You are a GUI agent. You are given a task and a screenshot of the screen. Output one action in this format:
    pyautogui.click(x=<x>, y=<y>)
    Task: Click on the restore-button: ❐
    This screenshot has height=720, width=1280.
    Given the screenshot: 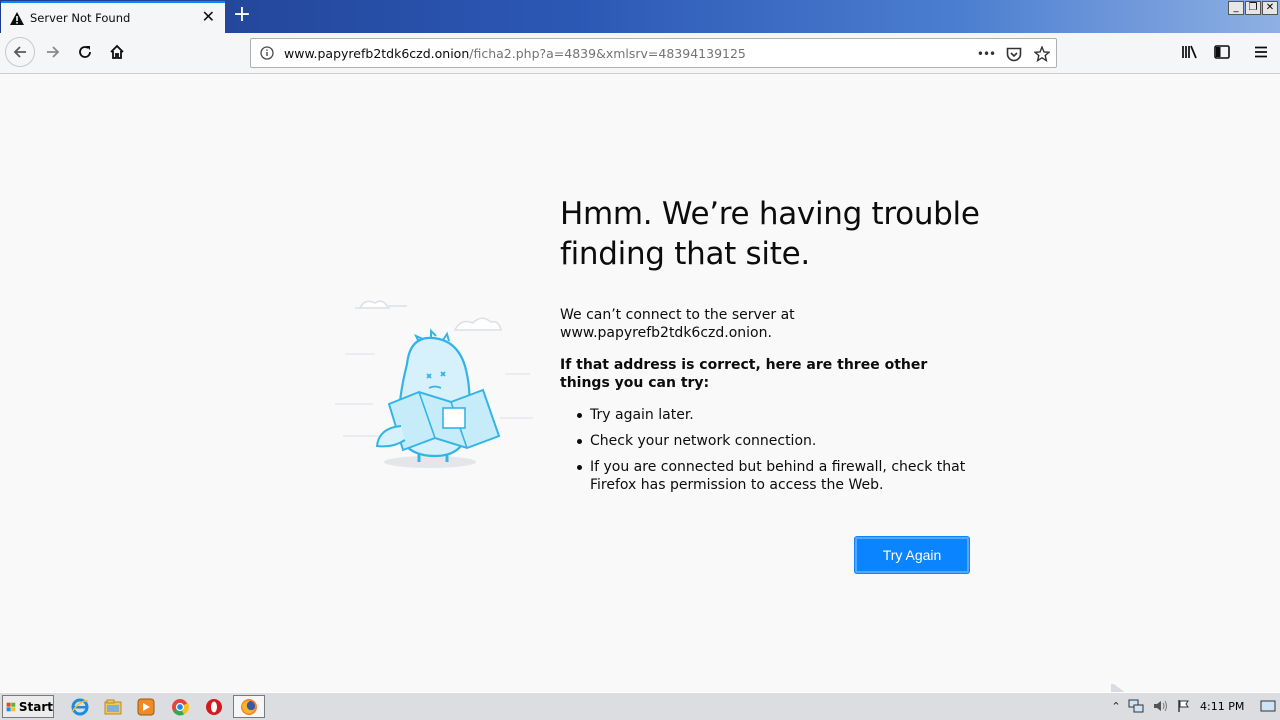 What is the action you would take?
    pyautogui.click(x=1253, y=8)
    